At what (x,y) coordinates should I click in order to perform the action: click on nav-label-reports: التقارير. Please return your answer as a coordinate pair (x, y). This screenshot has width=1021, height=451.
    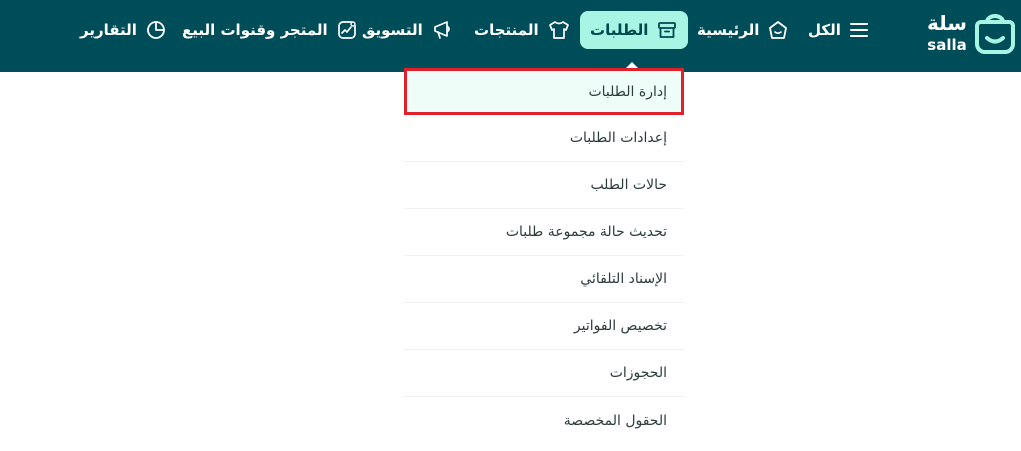
    Looking at the image, I should click on (108, 30).